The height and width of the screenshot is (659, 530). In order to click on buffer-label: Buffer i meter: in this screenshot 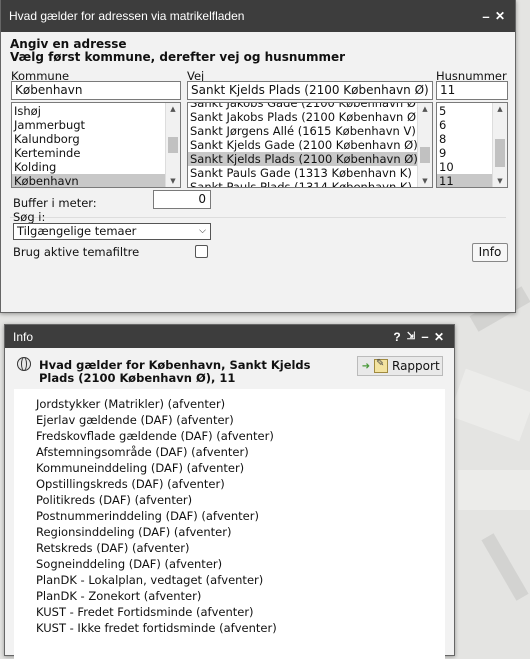, I will do `click(55, 203)`.